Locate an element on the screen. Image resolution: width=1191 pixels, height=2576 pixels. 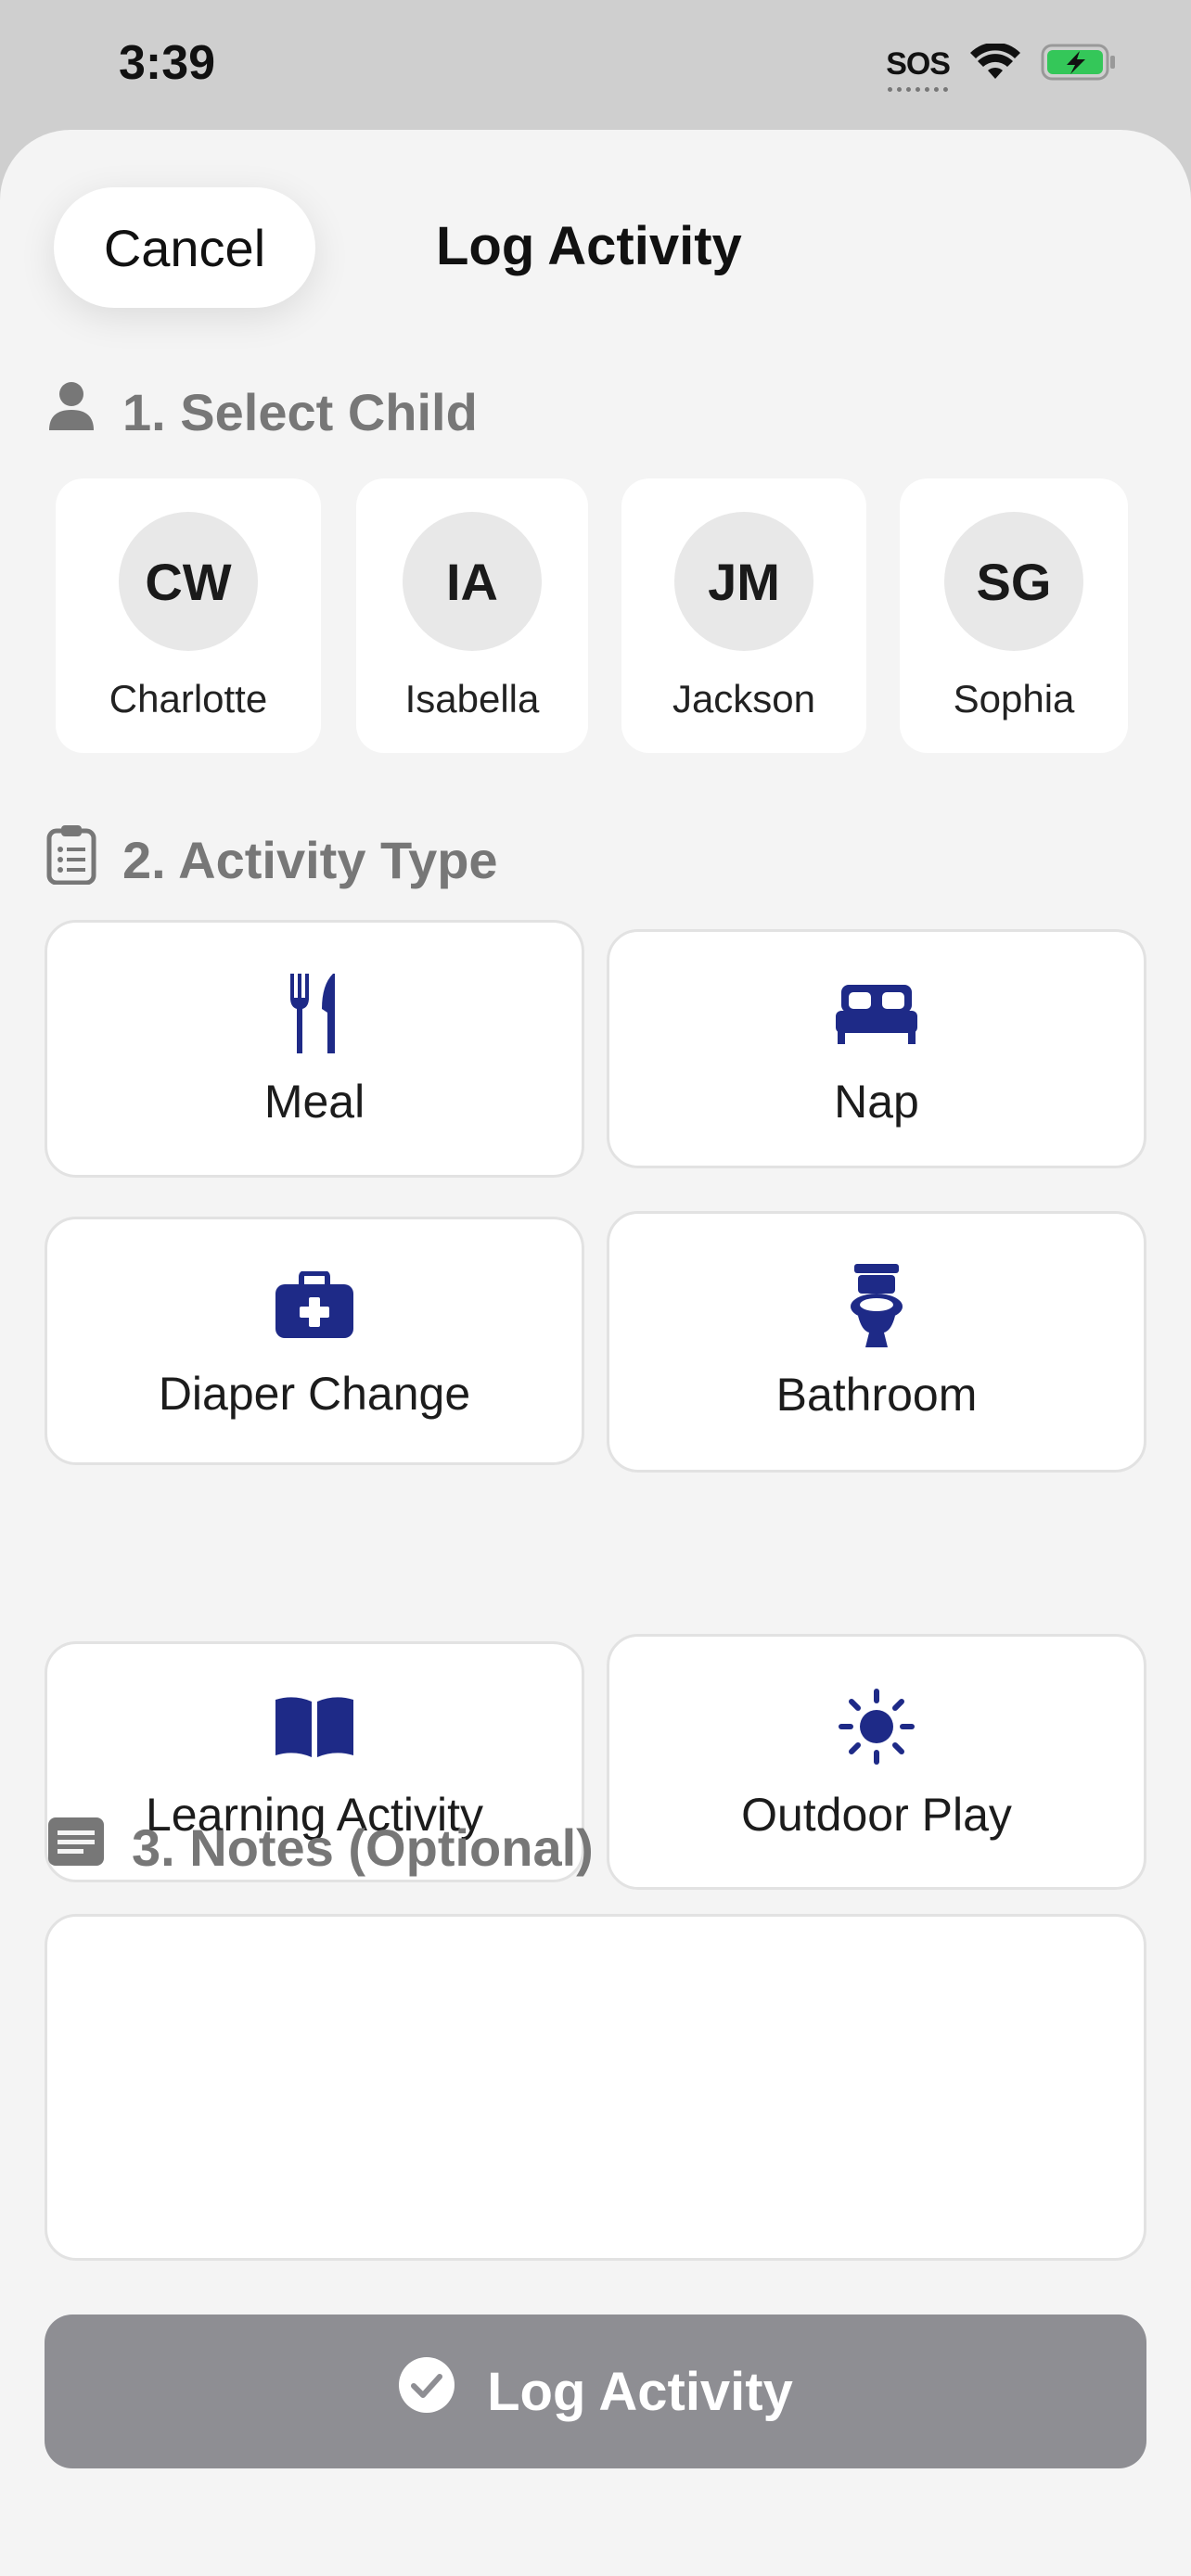
avatar: IA is located at coordinates (472, 581).